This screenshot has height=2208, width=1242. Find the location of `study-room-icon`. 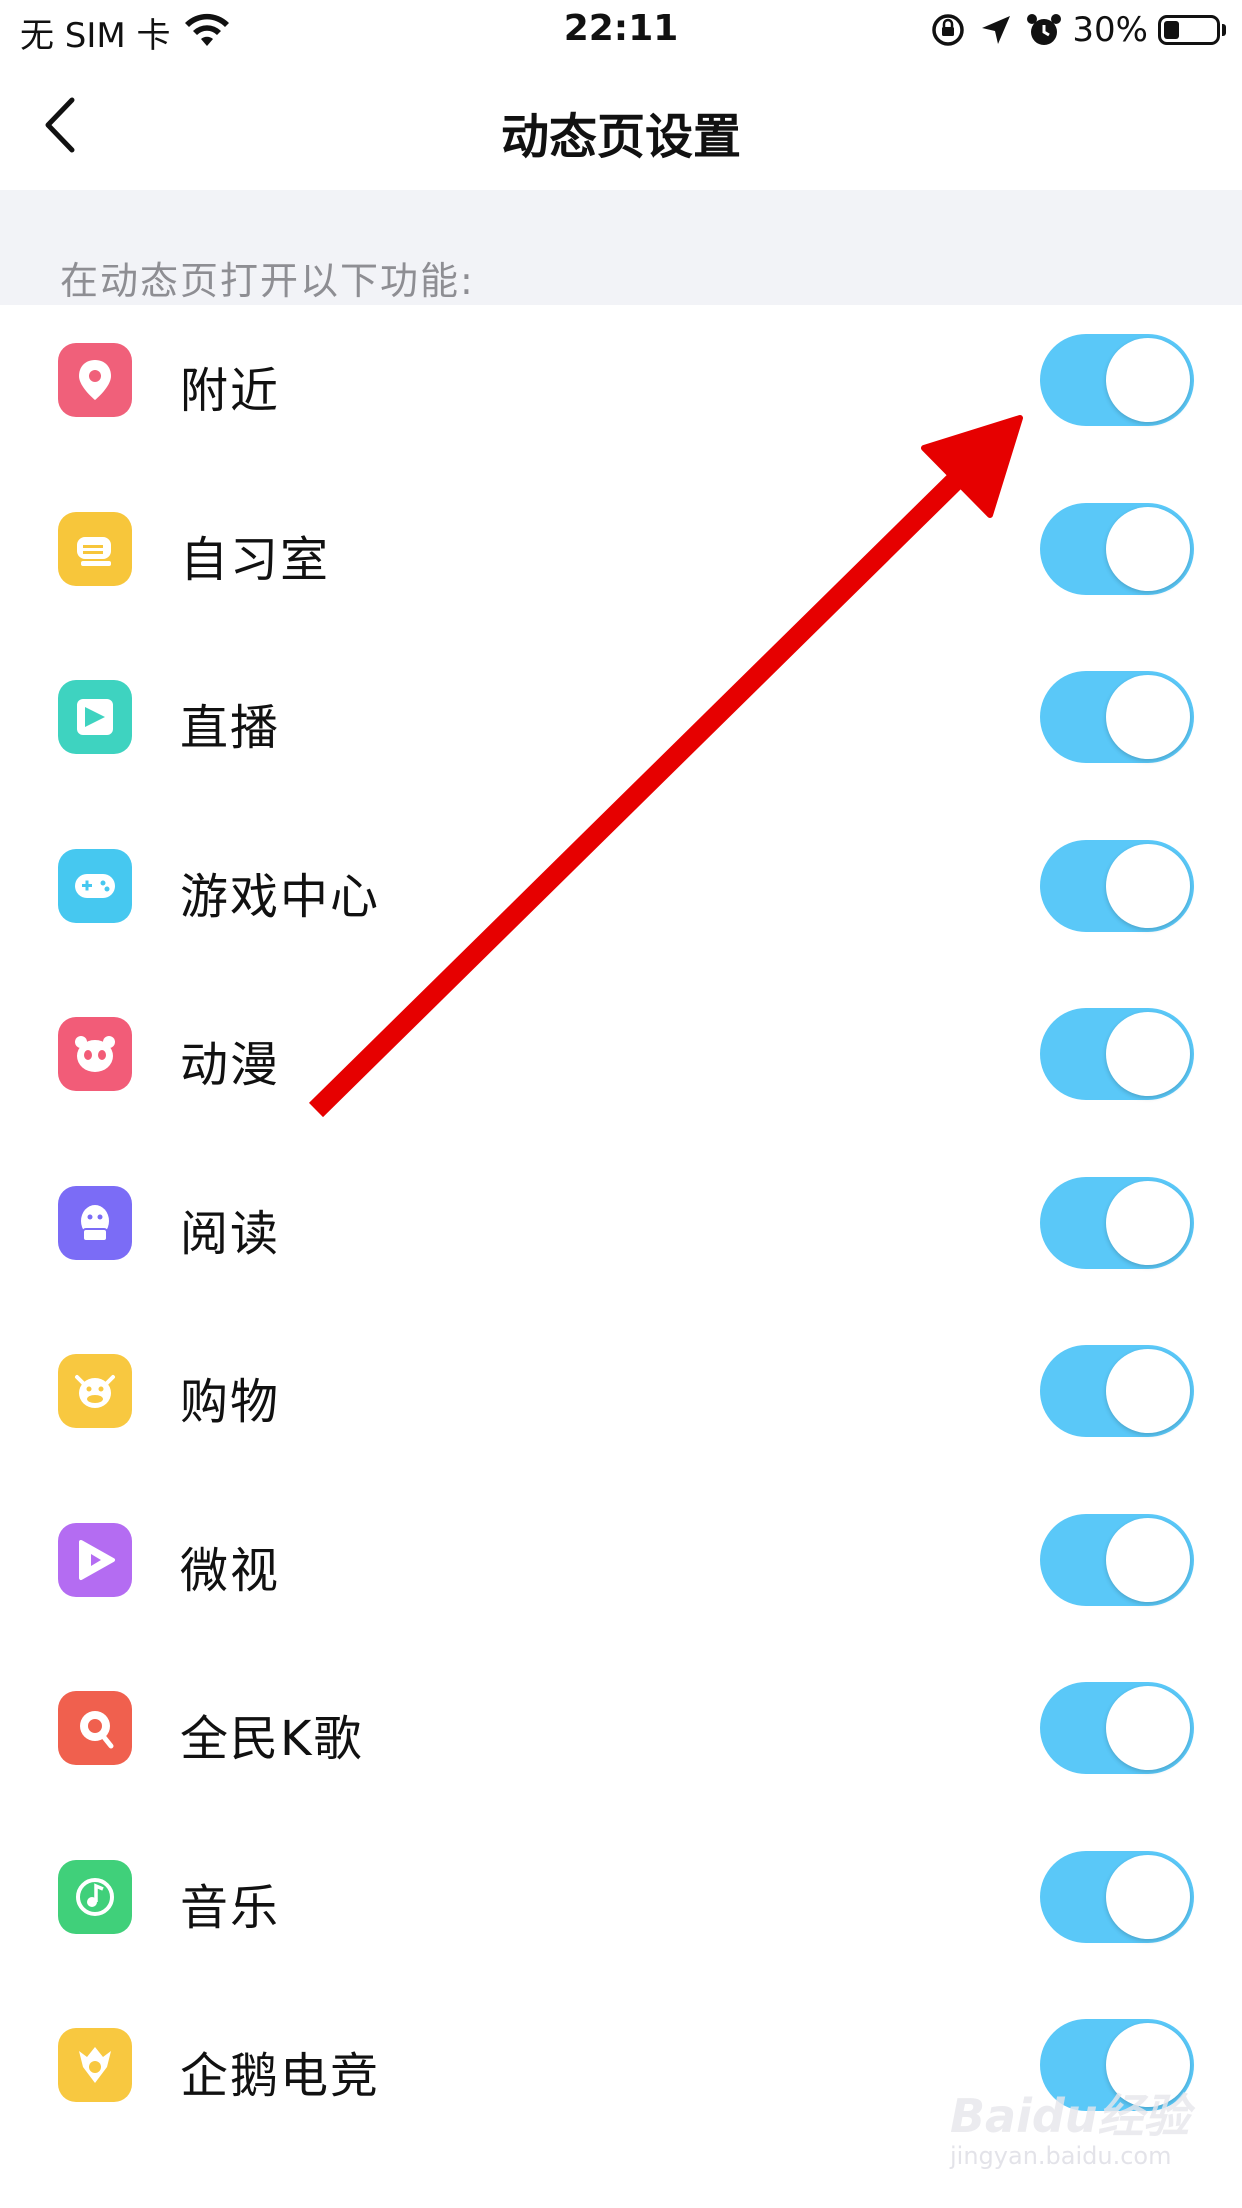

study-room-icon is located at coordinates (95, 549).